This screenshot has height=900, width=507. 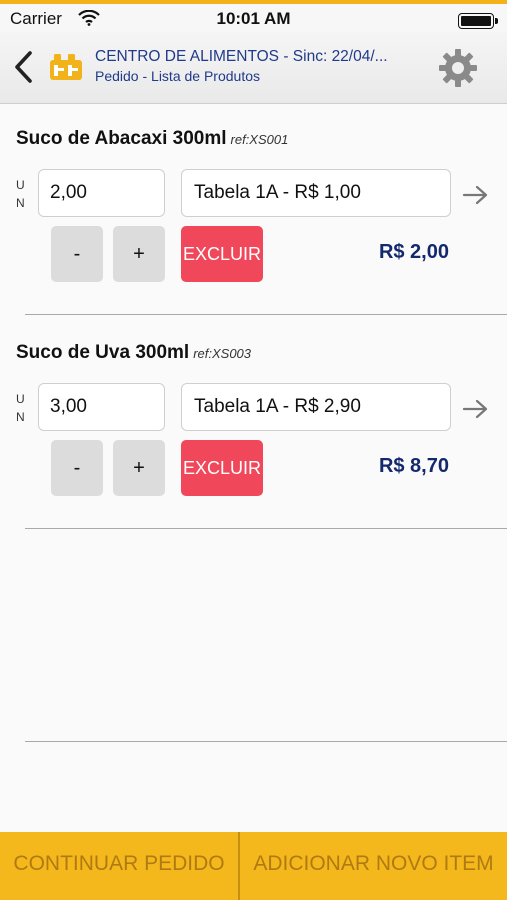 What do you see at coordinates (259, 139) in the screenshot?
I see `product-ref: ref:XS001` at bounding box center [259, 139].